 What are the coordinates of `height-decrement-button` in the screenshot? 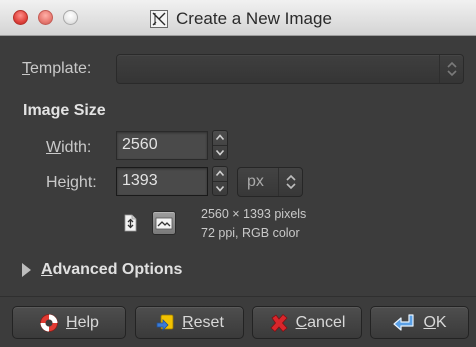 It's located at (220, 189).